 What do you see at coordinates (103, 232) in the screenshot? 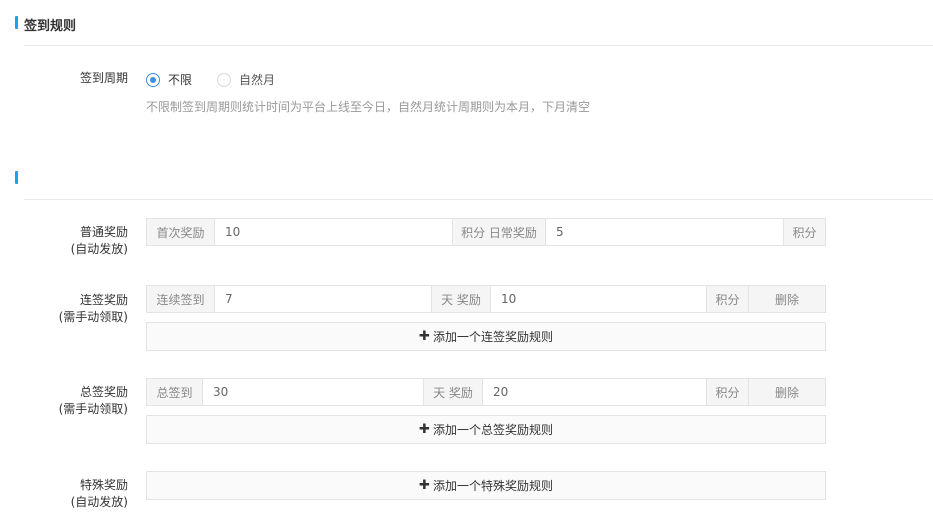
I see `normal-reward-title: 普通奖励` at bounding box center [103, 232].